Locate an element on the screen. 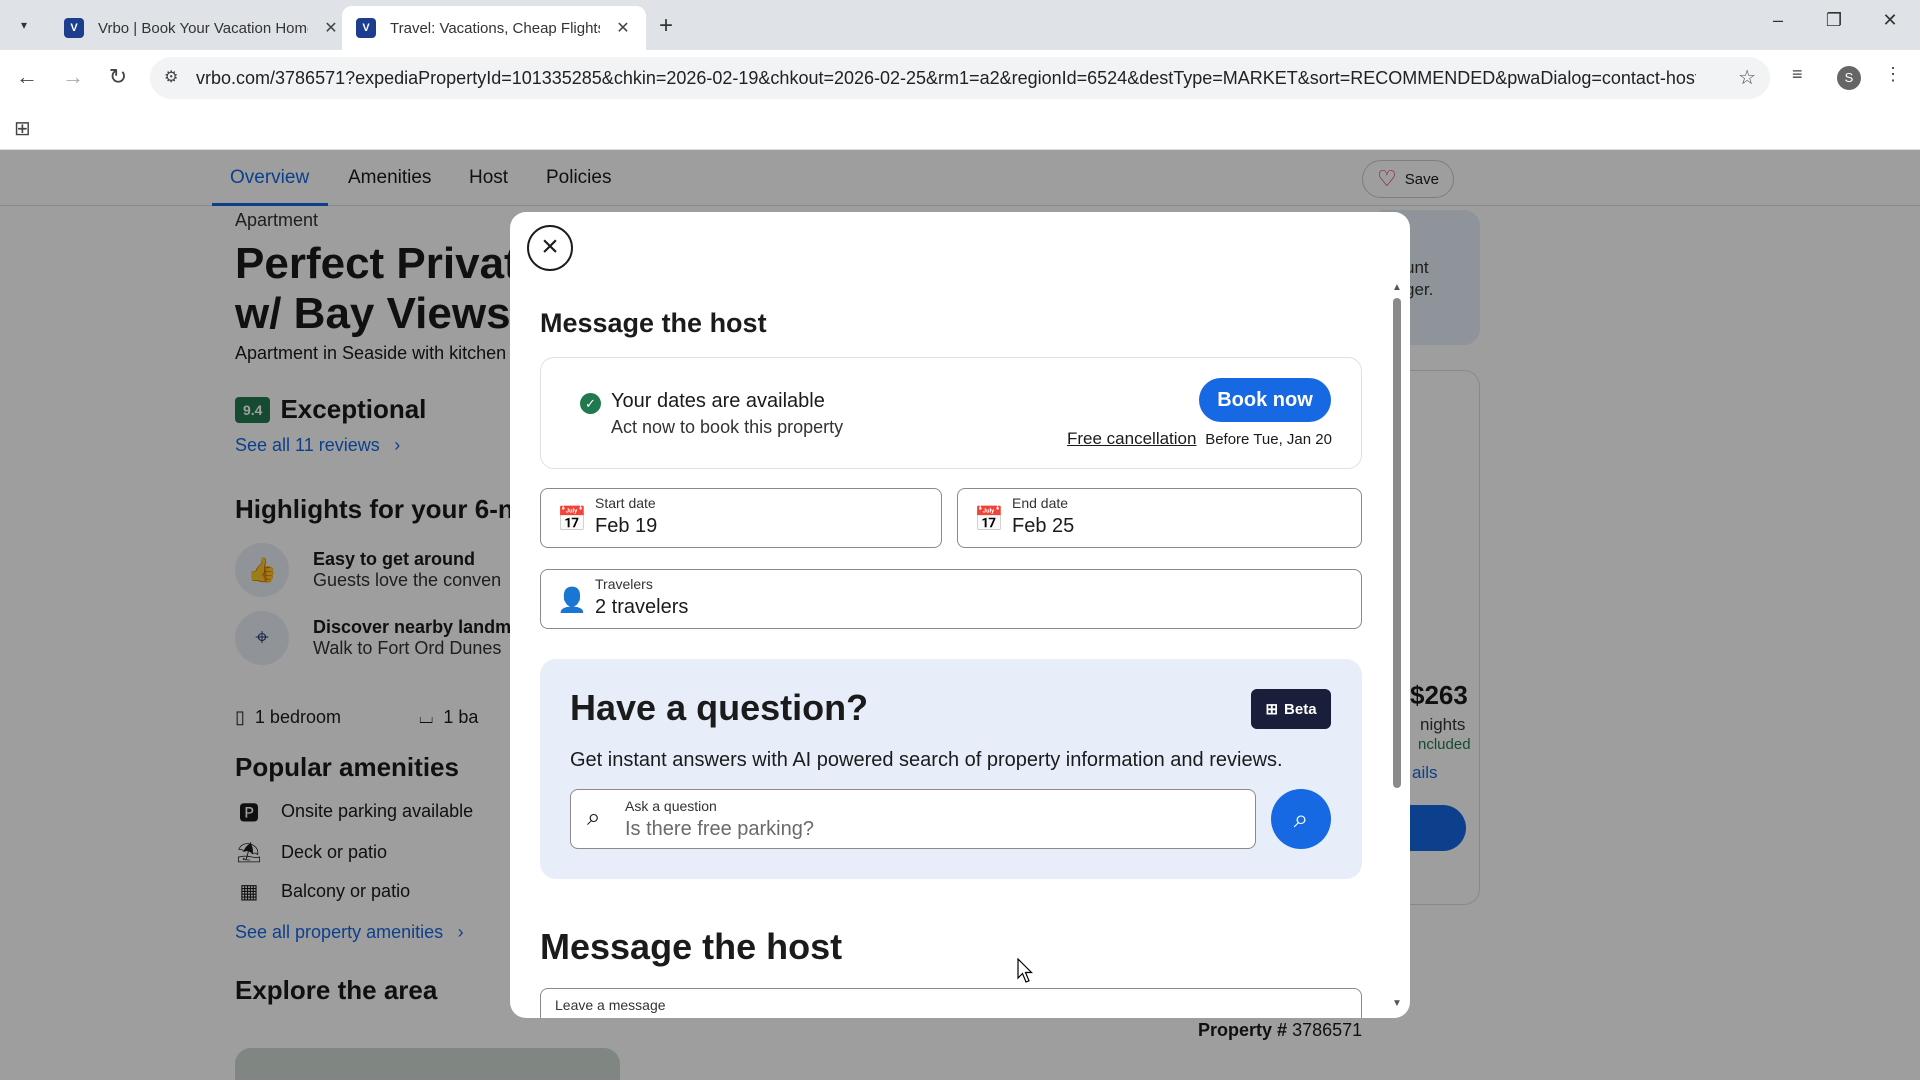 Image resolution: width=1920 pixels, height=1080 pixels. profile-avatar: S is located at coordinates (1849, 78).